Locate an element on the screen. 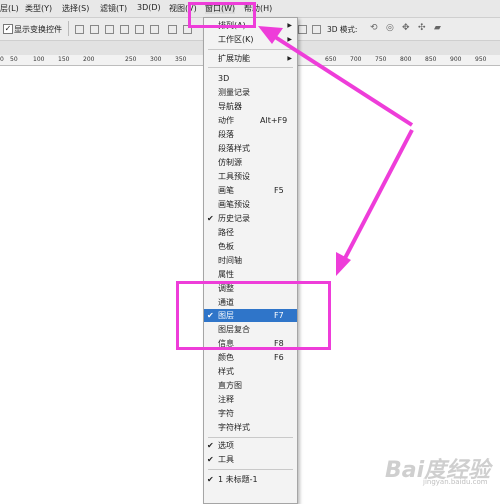  menu-item-label: 1 未标题-1 is located at coordinates (238, 479).